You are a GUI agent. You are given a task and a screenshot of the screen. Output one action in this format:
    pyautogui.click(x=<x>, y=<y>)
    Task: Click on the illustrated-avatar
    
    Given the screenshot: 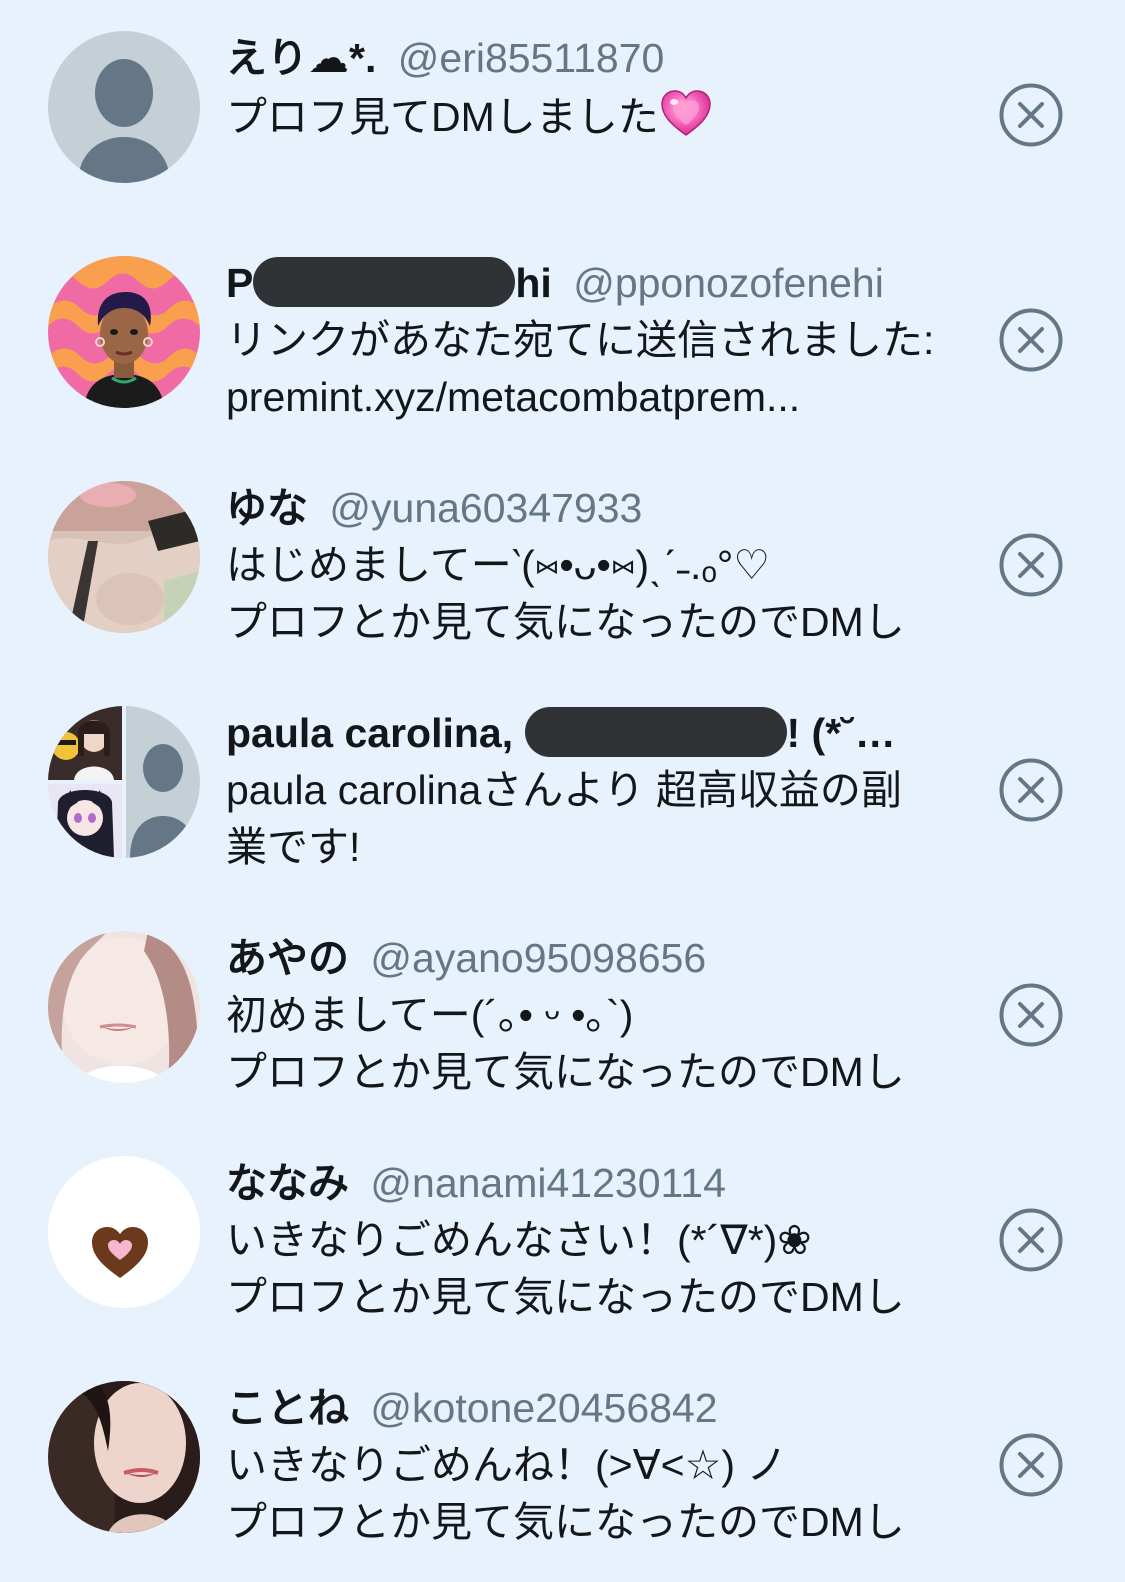 What is the action you would take?
    pyautogui.click(x=124, y=332)
    